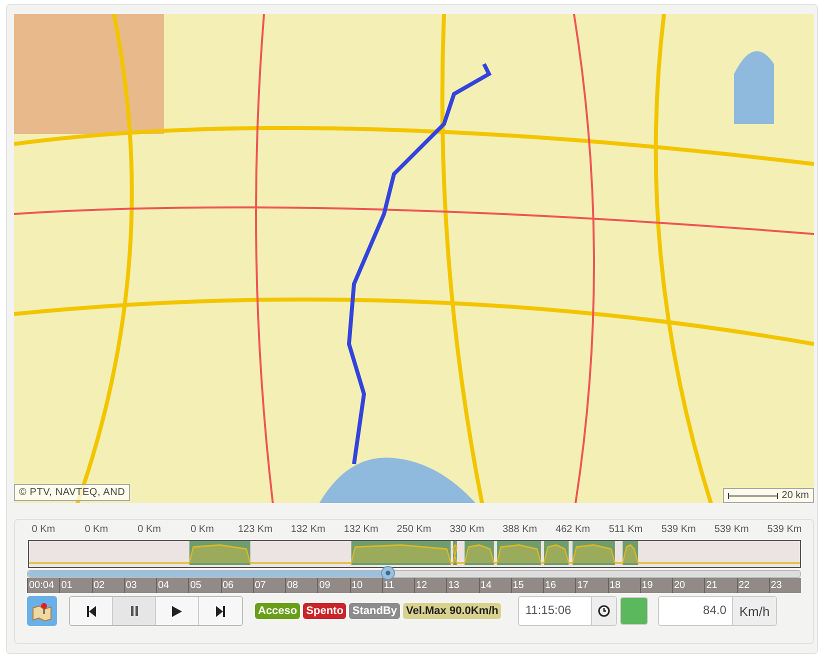 Image resolution: width=828 pixels, height=663 pixels. I want to click on speed-value: 84.0, so click(715, 611).